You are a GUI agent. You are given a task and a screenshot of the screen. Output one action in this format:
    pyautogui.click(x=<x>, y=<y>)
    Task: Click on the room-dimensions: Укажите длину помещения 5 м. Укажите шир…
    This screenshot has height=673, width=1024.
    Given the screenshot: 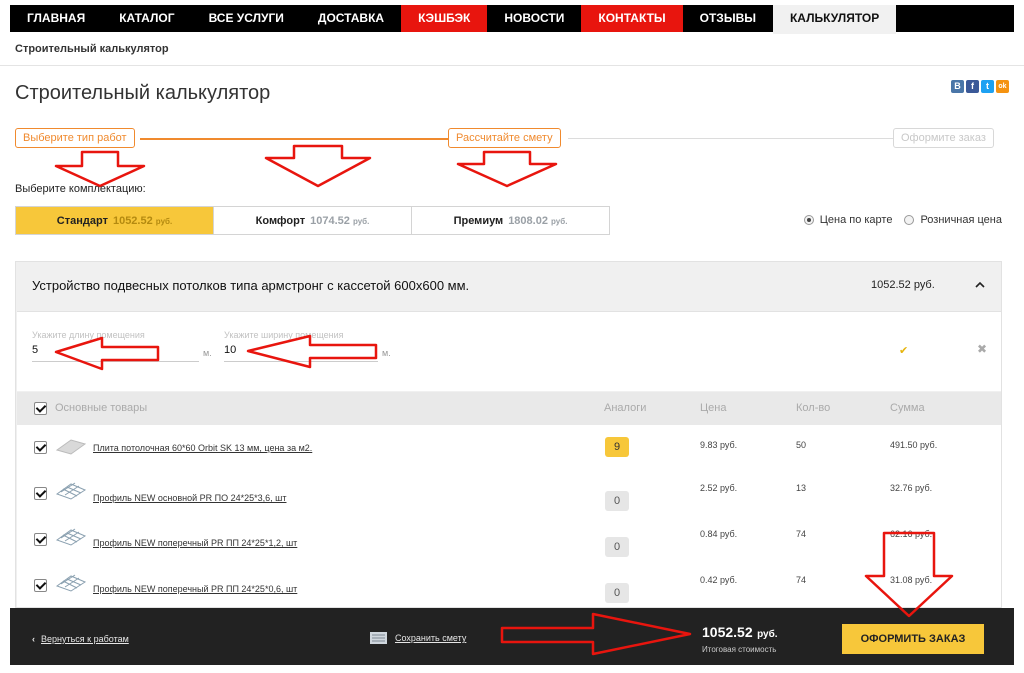 What is the action you would take?
    pyautogui.click(x=509, y=351)
    